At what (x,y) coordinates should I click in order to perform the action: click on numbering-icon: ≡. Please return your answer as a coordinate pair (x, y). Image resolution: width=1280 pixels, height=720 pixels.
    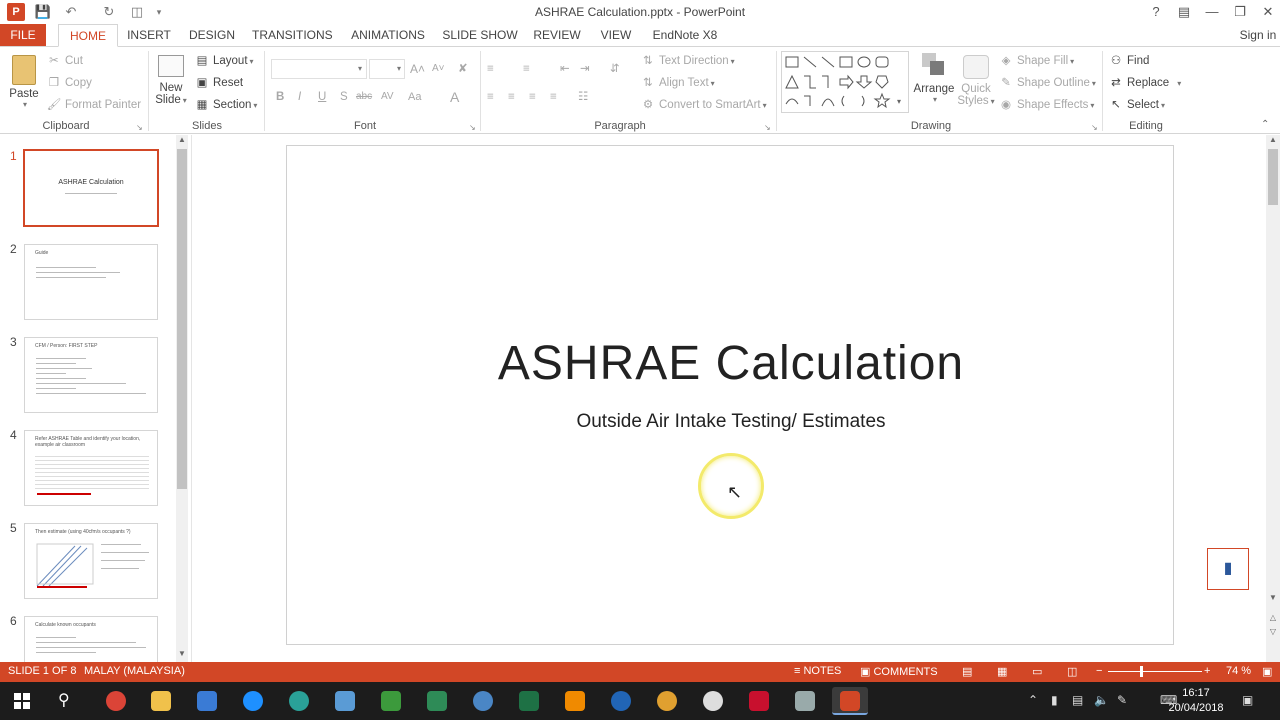
    Looking at the image, I should click on (526, 69).